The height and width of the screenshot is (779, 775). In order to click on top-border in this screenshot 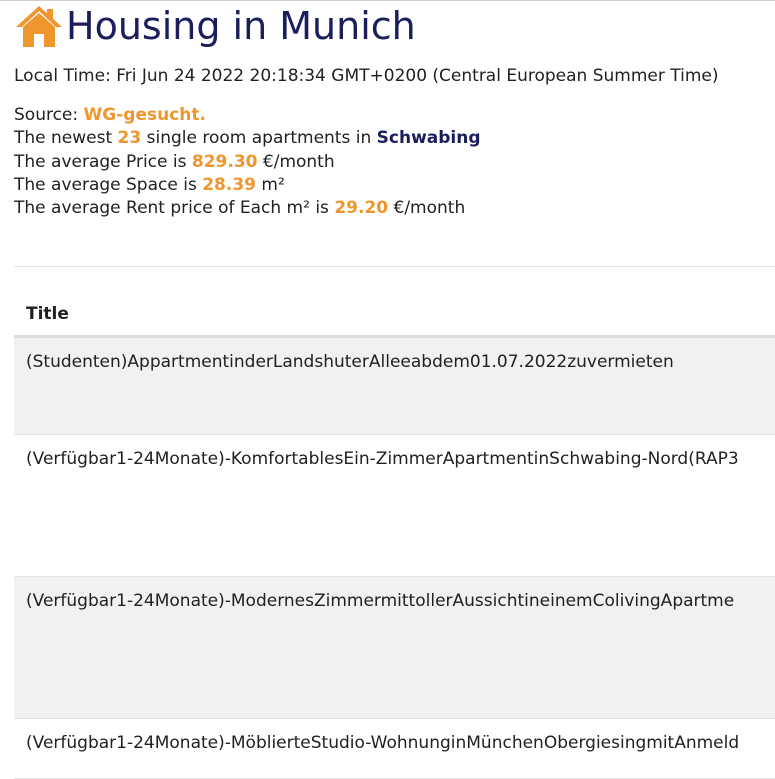, I will do `click(387, 0)`.